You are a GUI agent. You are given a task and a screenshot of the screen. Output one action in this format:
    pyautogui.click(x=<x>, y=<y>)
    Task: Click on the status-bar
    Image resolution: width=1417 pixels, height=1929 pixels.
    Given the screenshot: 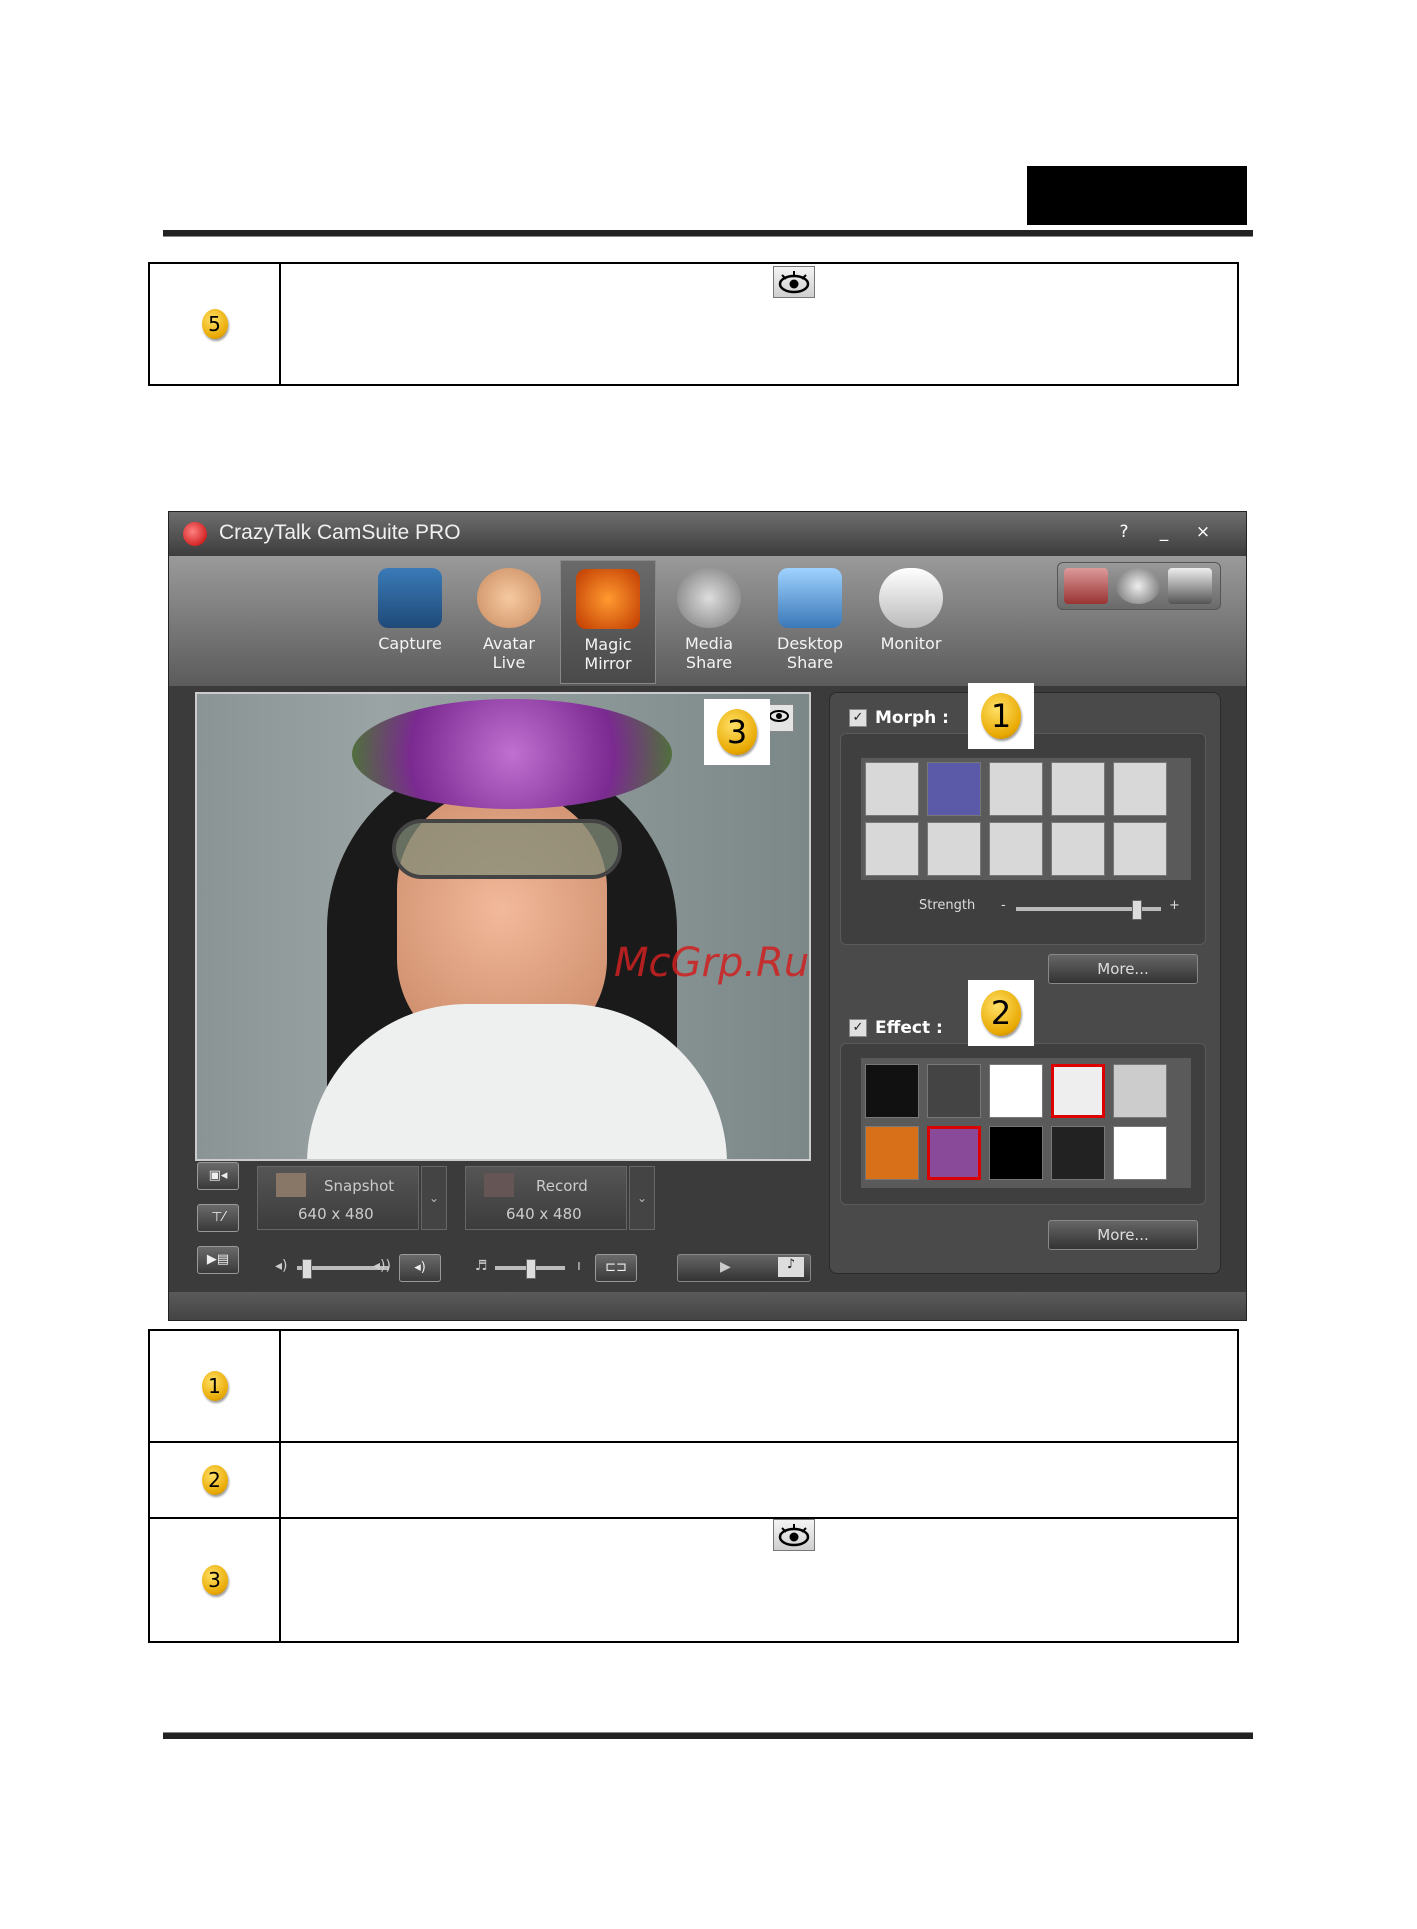 What is the action you would take?
    pyautogui.click(x=707, y=1306)
    